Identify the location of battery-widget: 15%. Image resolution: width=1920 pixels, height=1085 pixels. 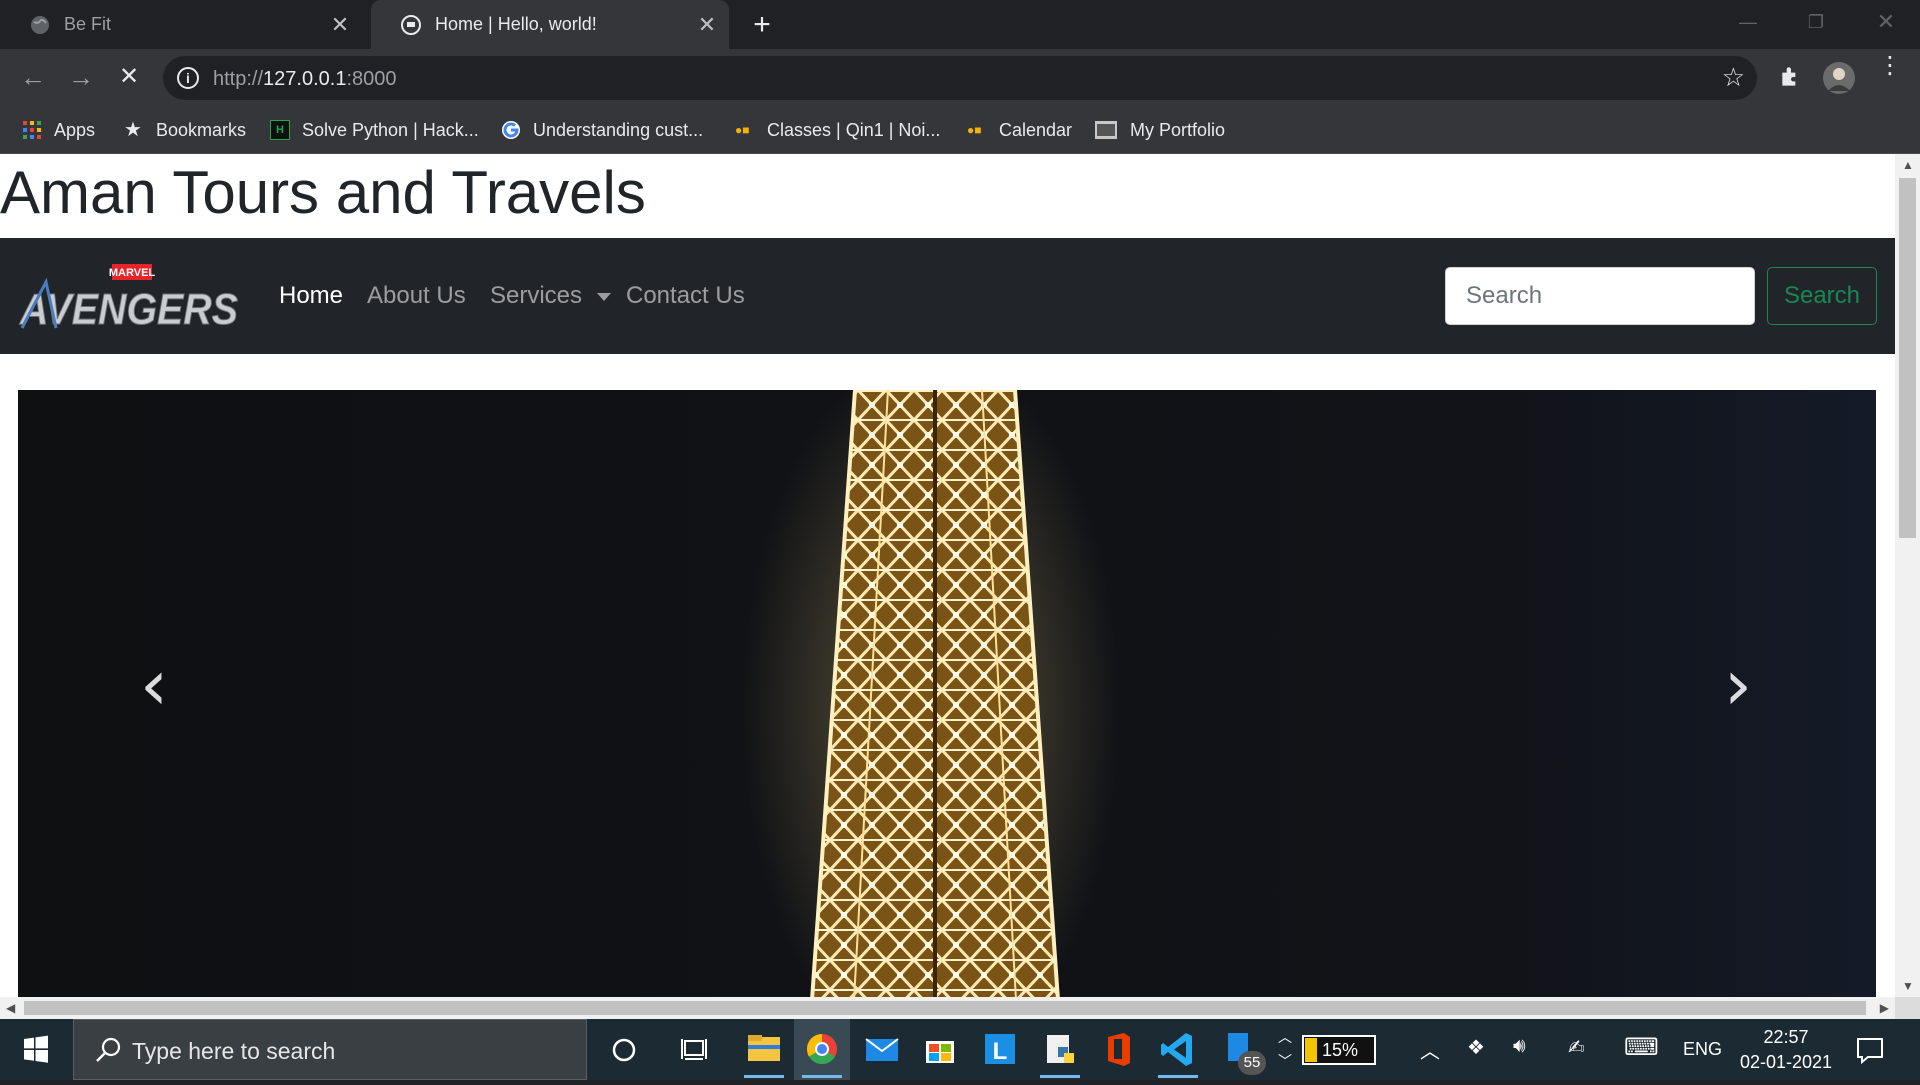
(1339, 1050).